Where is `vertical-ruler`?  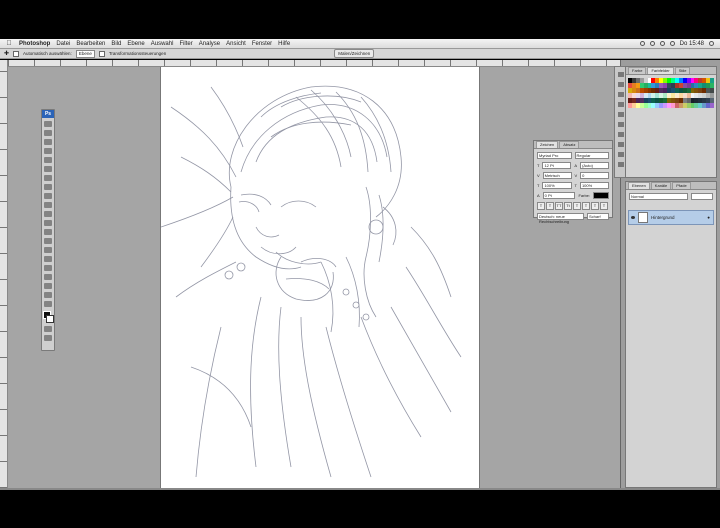 vertical-ruler is located at coordinates (4, 274).